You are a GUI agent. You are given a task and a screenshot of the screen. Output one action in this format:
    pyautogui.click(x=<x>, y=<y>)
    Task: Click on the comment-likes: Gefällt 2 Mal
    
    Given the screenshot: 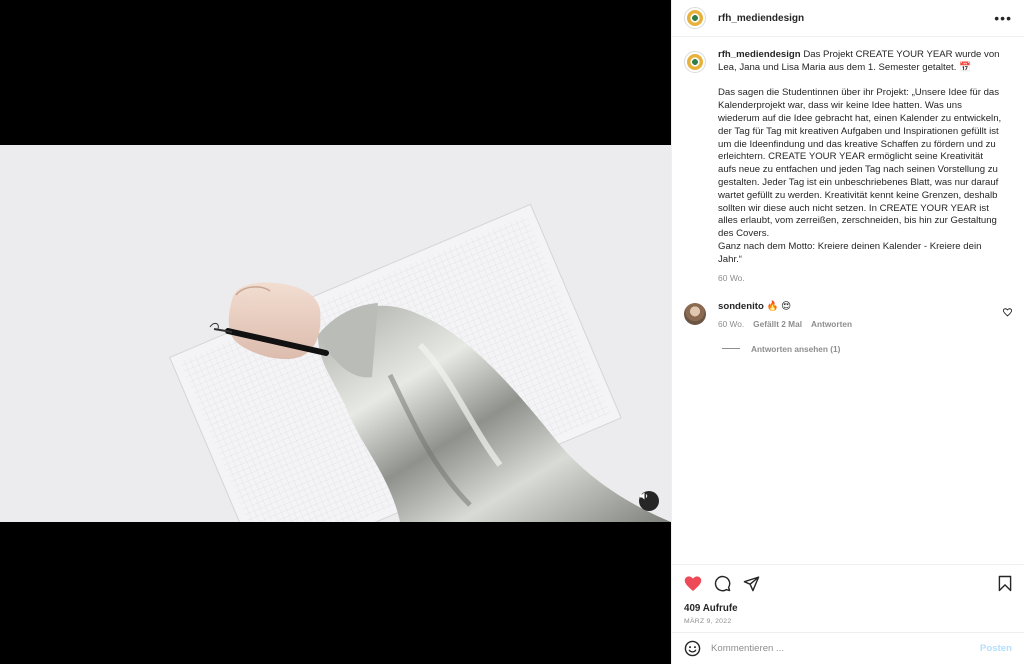 What is the action you would take?
    pyautogui.click(x=777, y=324)
    